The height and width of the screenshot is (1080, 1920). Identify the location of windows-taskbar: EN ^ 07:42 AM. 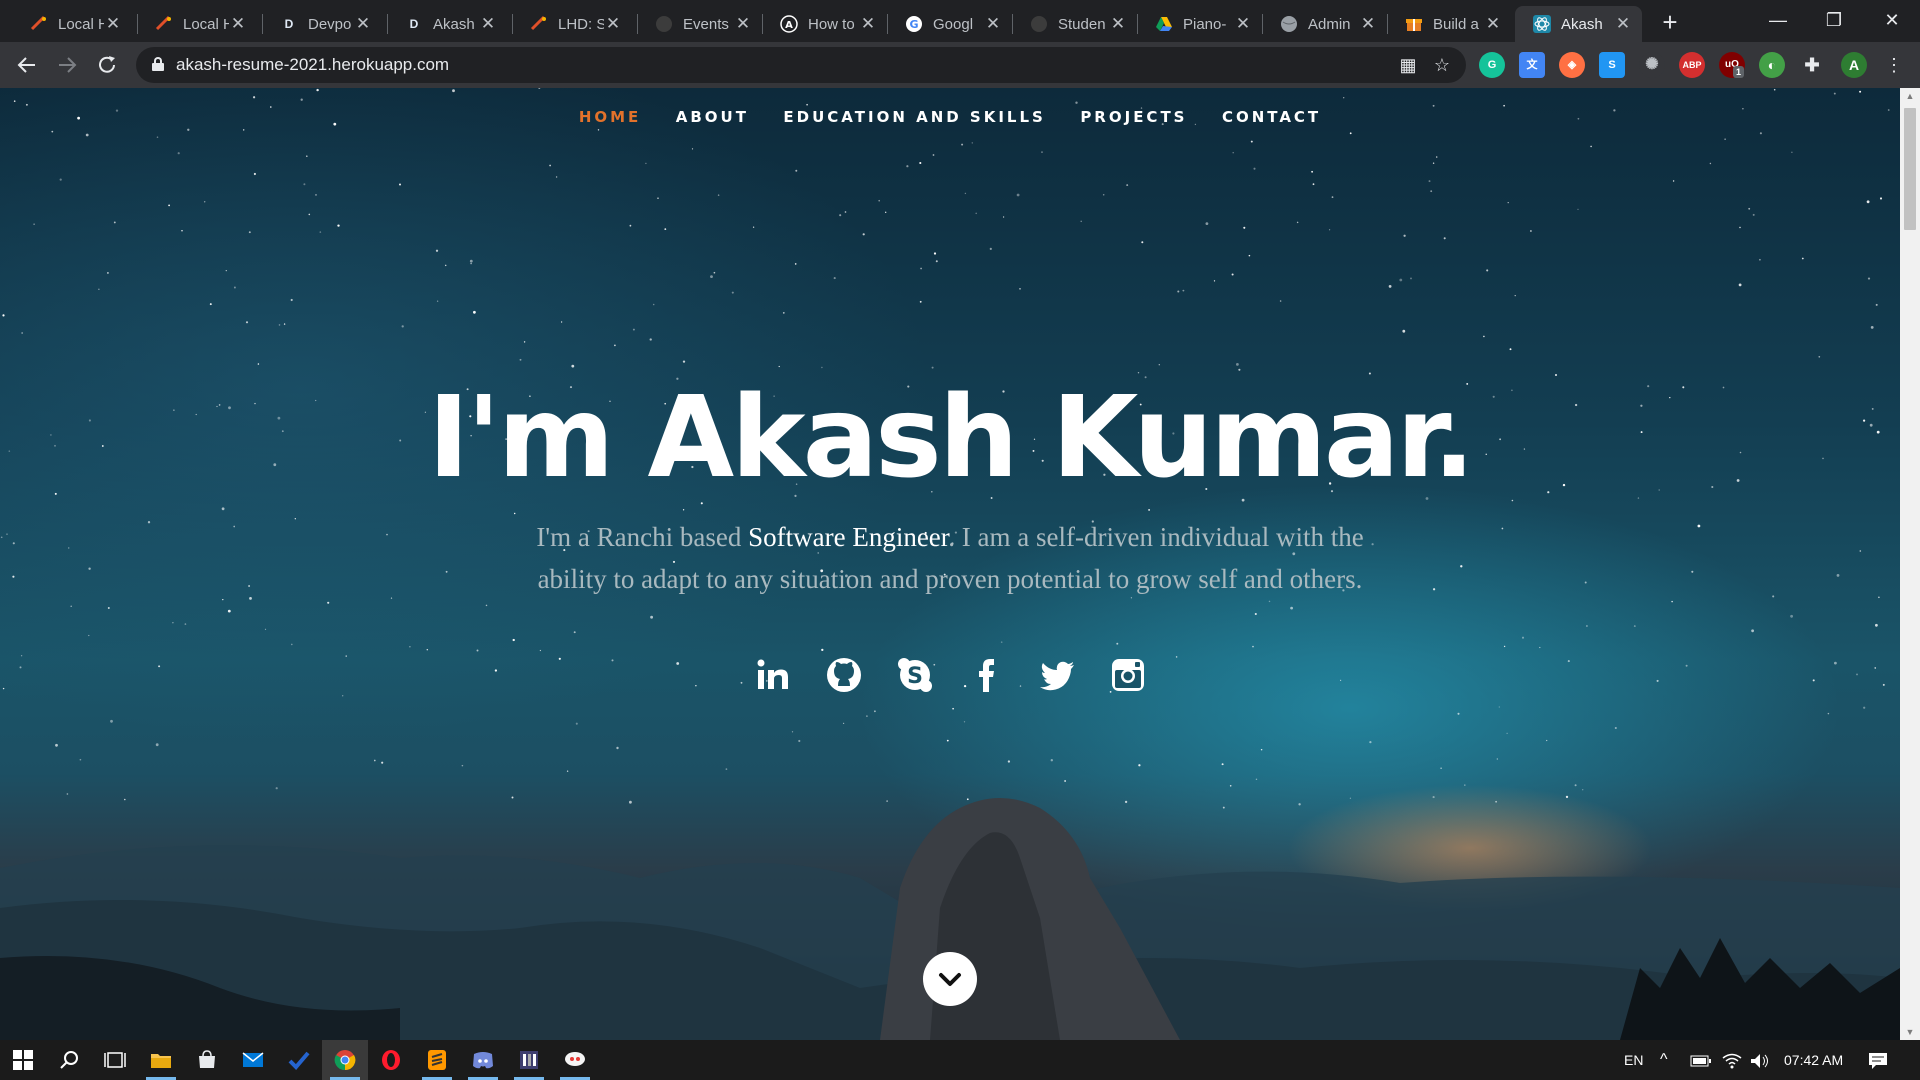
(960, 1060).